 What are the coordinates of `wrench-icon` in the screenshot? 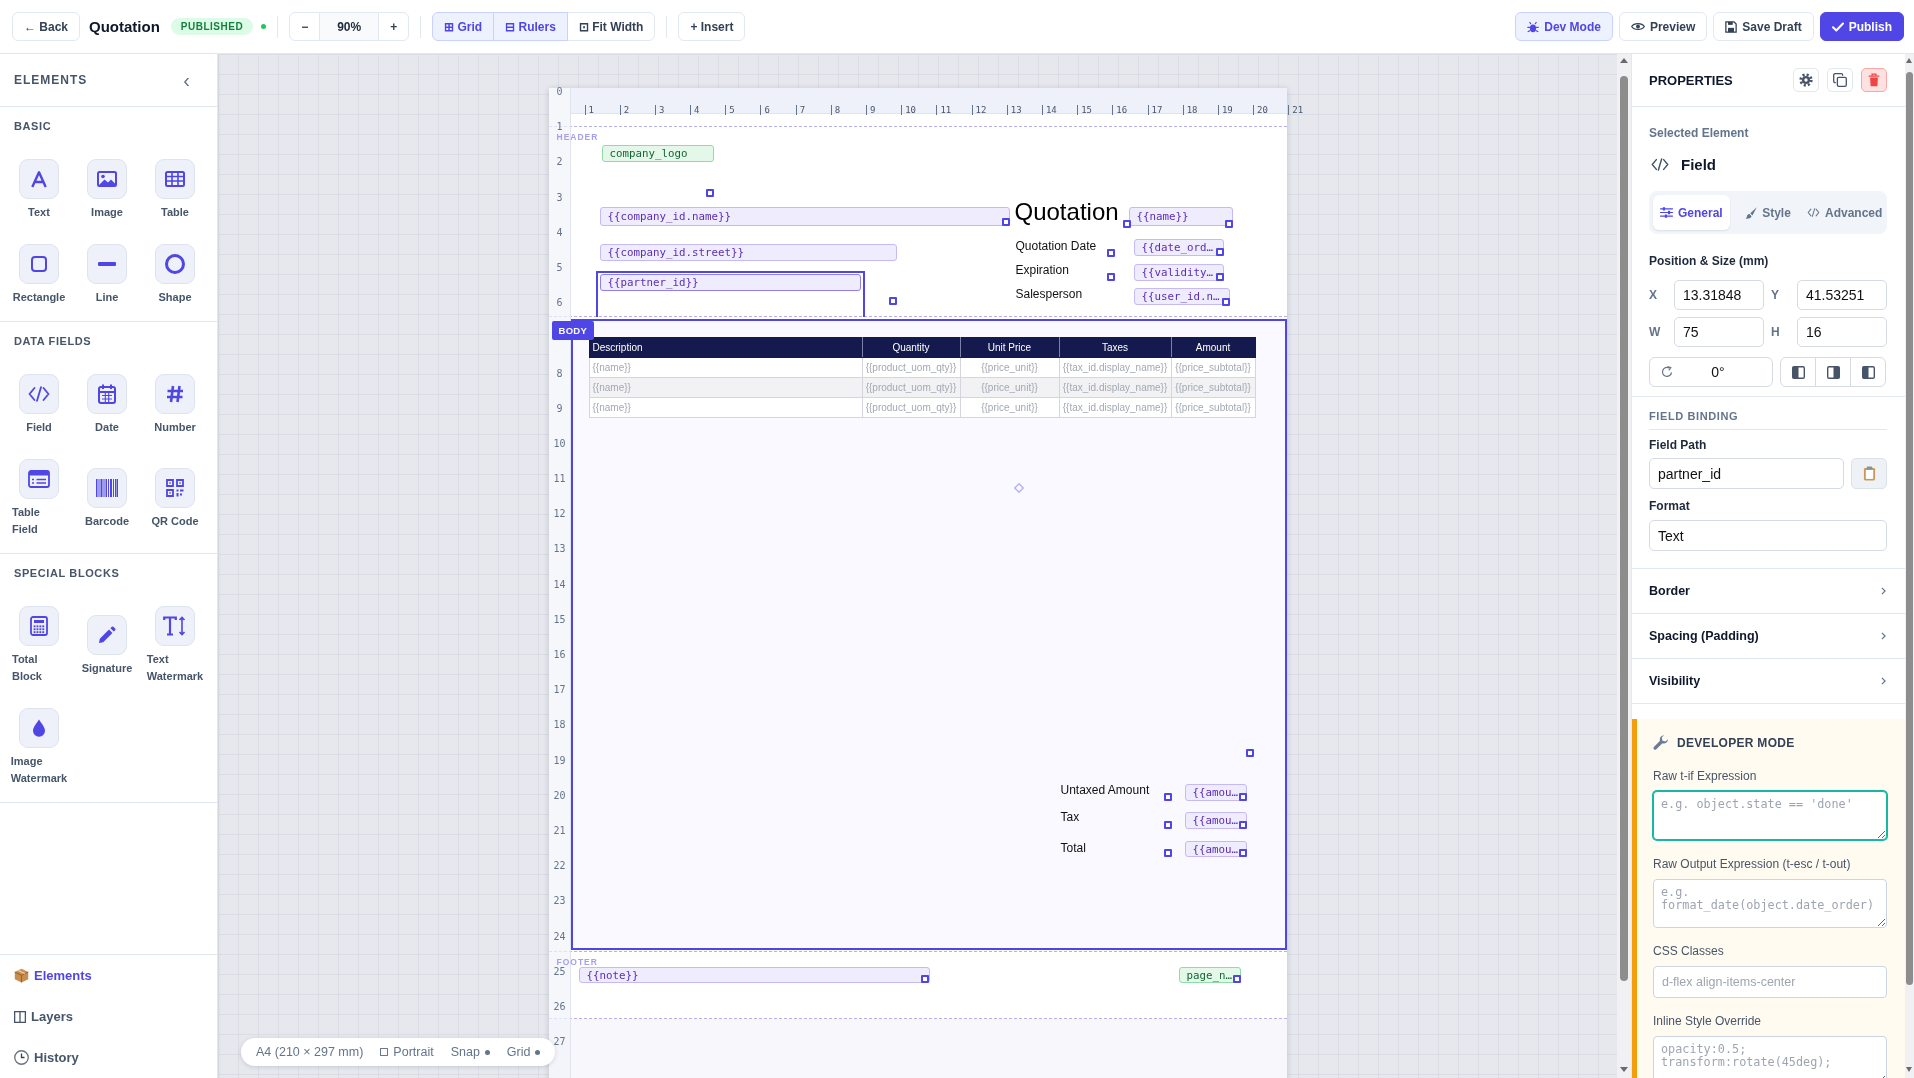 It's located at (1661, 743).